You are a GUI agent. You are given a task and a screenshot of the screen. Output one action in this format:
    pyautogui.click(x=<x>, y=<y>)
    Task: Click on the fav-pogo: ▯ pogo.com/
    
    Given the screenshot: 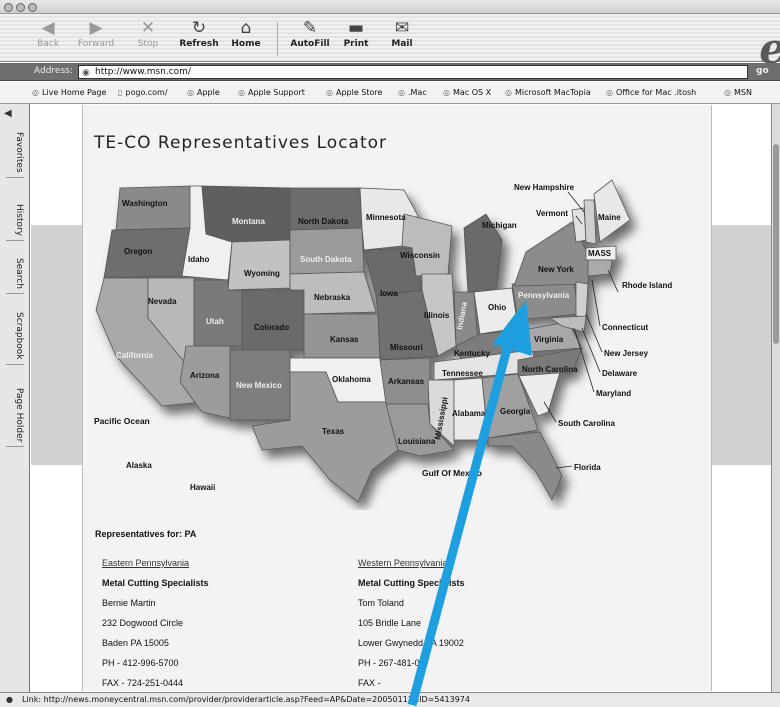 What is the action you would take?
    pyautogui.click(x=143, y=92)
    